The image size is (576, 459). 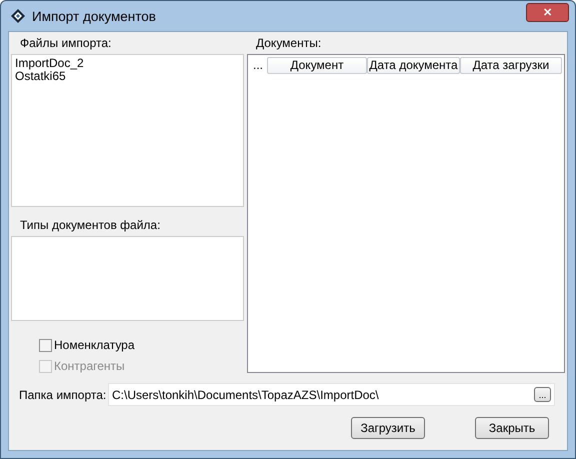 I want to click on file-item: Ostatki65, so click(x=127, y=76).